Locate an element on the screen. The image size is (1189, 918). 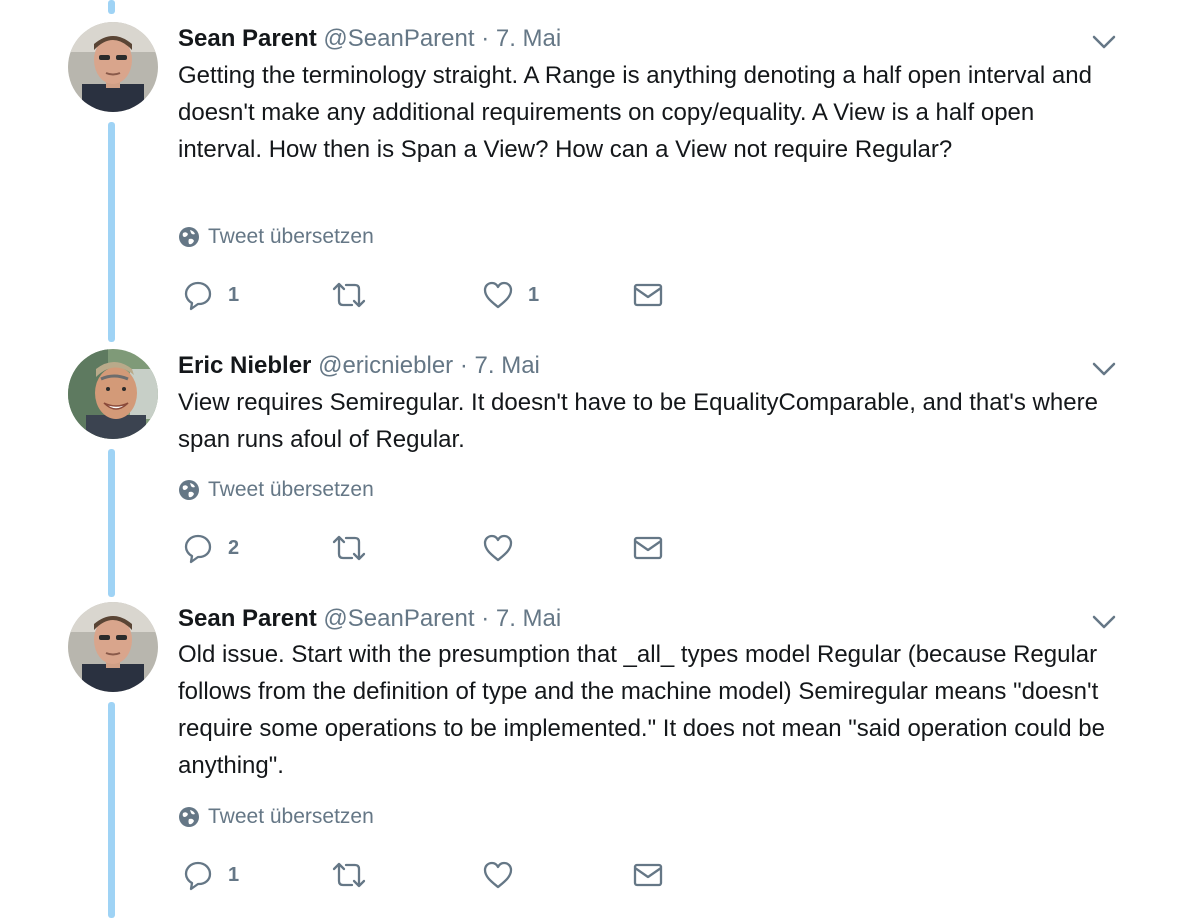
tweet-actions: 1 is located at coordinates (438, 875).